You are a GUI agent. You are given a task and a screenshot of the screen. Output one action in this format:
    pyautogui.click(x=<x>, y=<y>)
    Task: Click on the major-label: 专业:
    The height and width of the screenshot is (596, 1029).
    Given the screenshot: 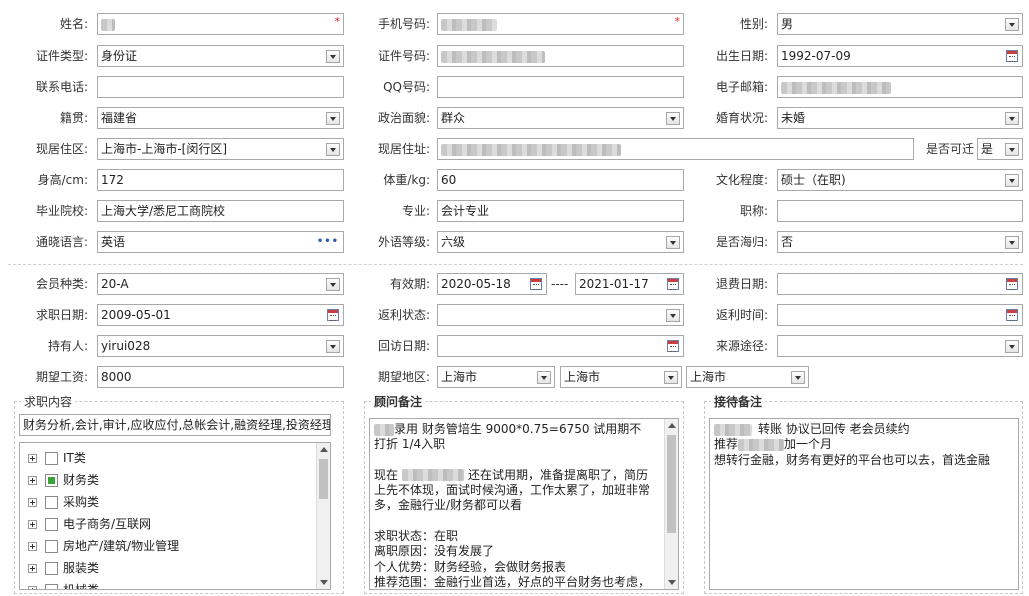 What is the action you would take?
    pyautogui.click(x=415, y=211)
    